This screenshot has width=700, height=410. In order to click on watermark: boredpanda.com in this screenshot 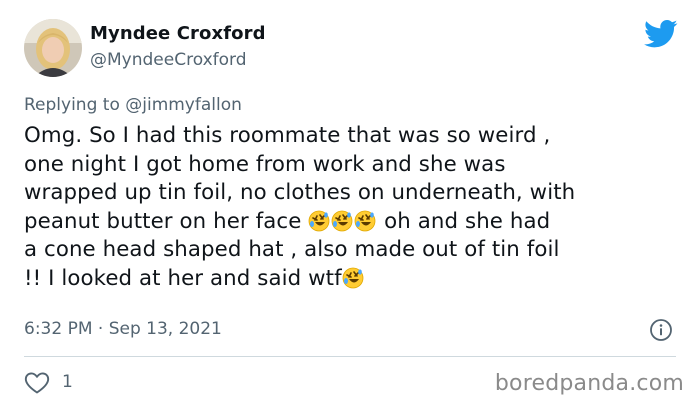, I will do `click(589, 383)`.